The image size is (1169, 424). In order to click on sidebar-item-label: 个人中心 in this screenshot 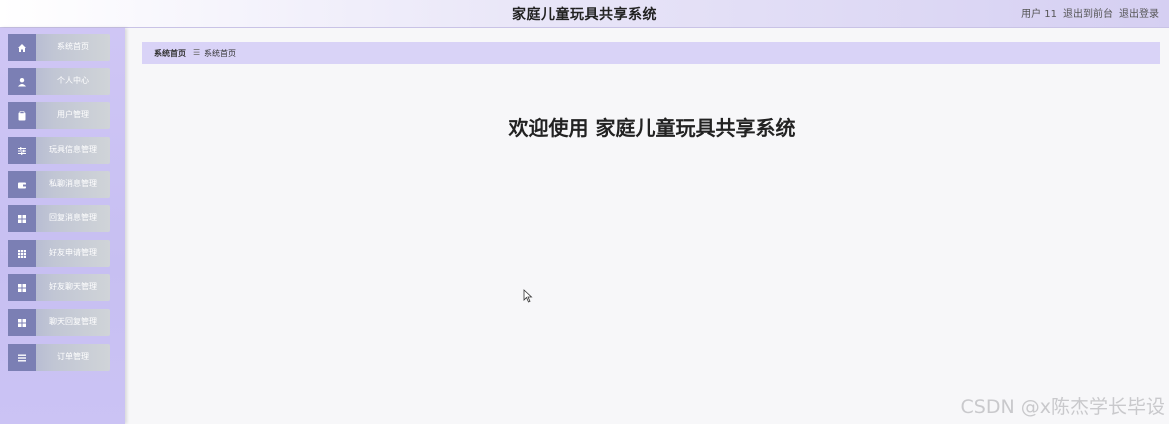, I will do `click(73, 80)`.